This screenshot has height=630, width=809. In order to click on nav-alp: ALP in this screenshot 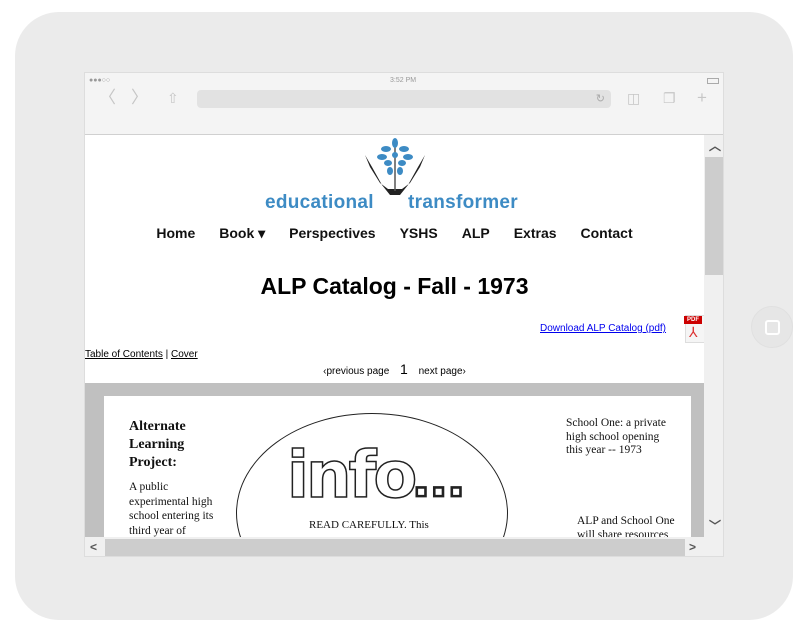, I will do `click(476, 233)`.